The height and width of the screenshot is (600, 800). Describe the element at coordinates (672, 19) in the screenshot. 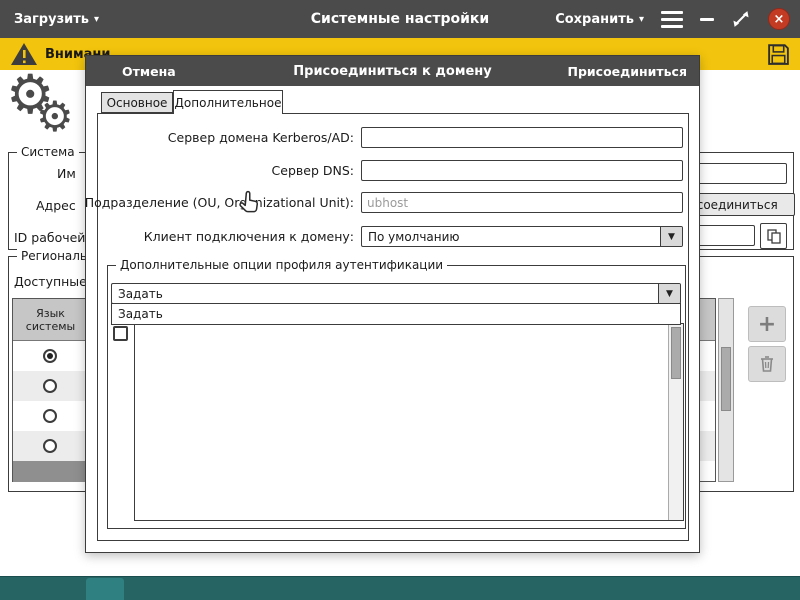

I see `menu-icon` at that location.